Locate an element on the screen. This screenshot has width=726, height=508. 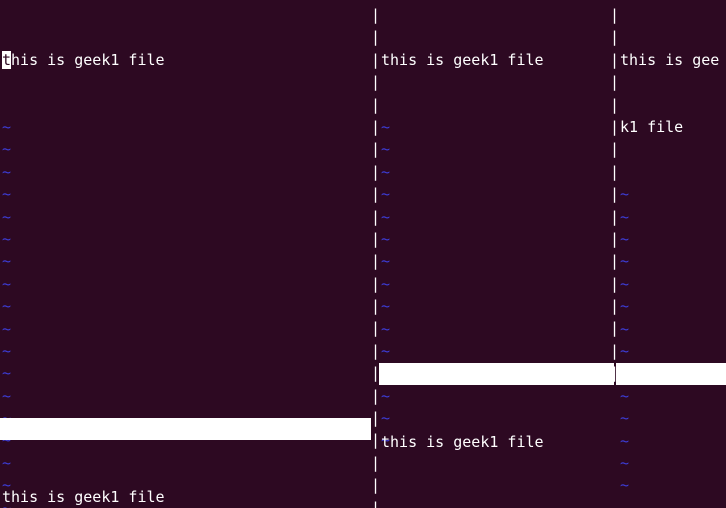
statusline-middle: geek1 1,1 All is located at coordinates (496, 374).